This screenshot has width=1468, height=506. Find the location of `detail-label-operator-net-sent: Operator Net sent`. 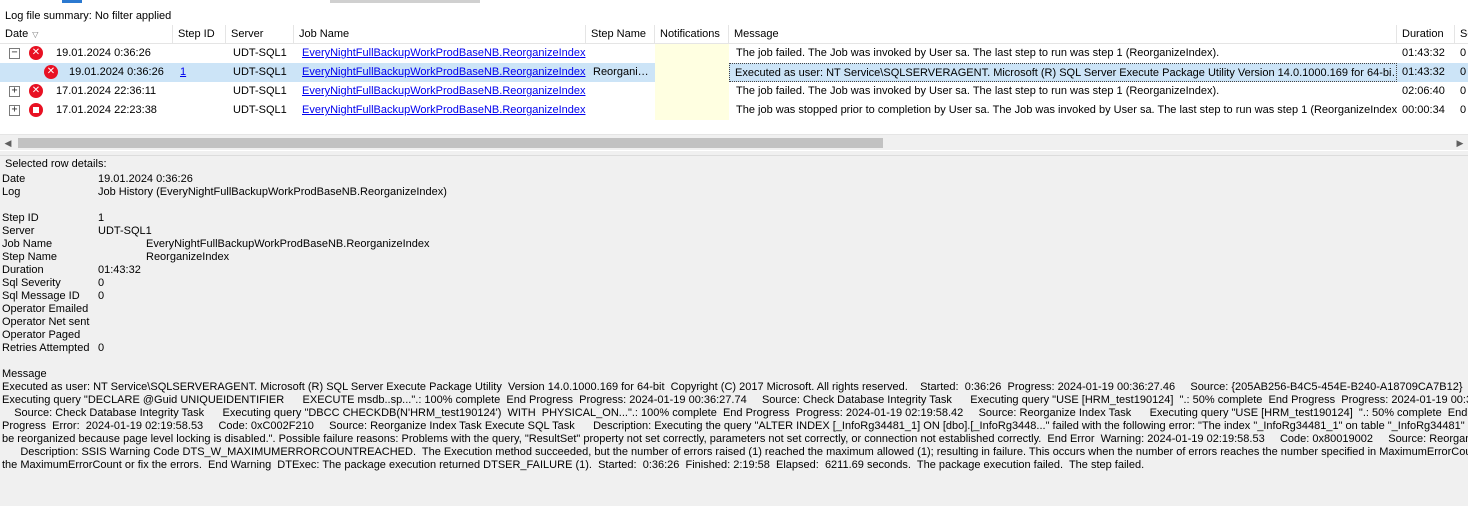

detail-label-operator-net-sent: Operator Net sent is located at coordinates (46, 322).